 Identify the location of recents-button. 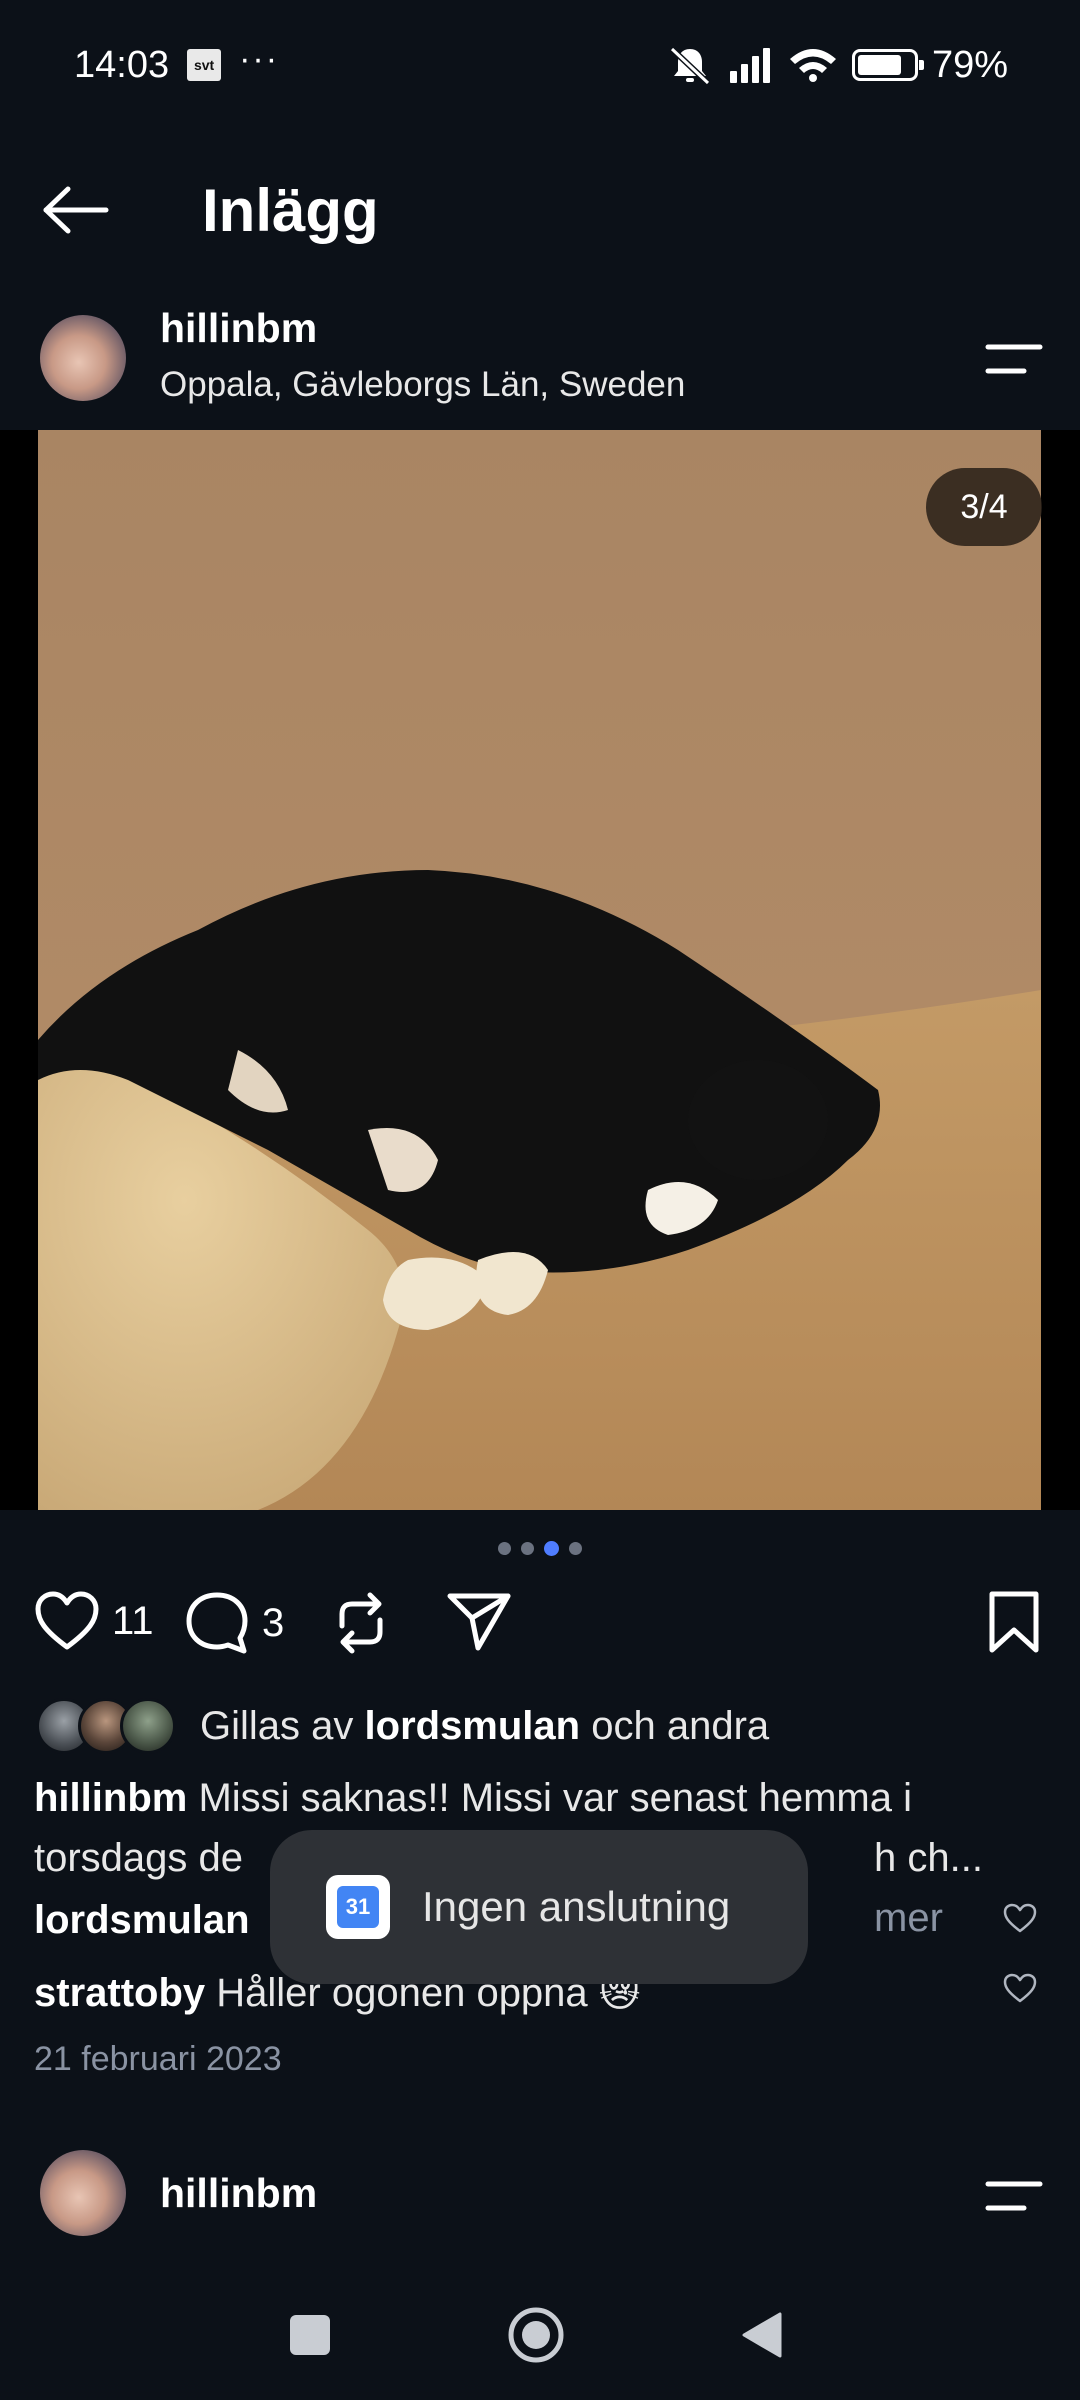
(310, 2335).